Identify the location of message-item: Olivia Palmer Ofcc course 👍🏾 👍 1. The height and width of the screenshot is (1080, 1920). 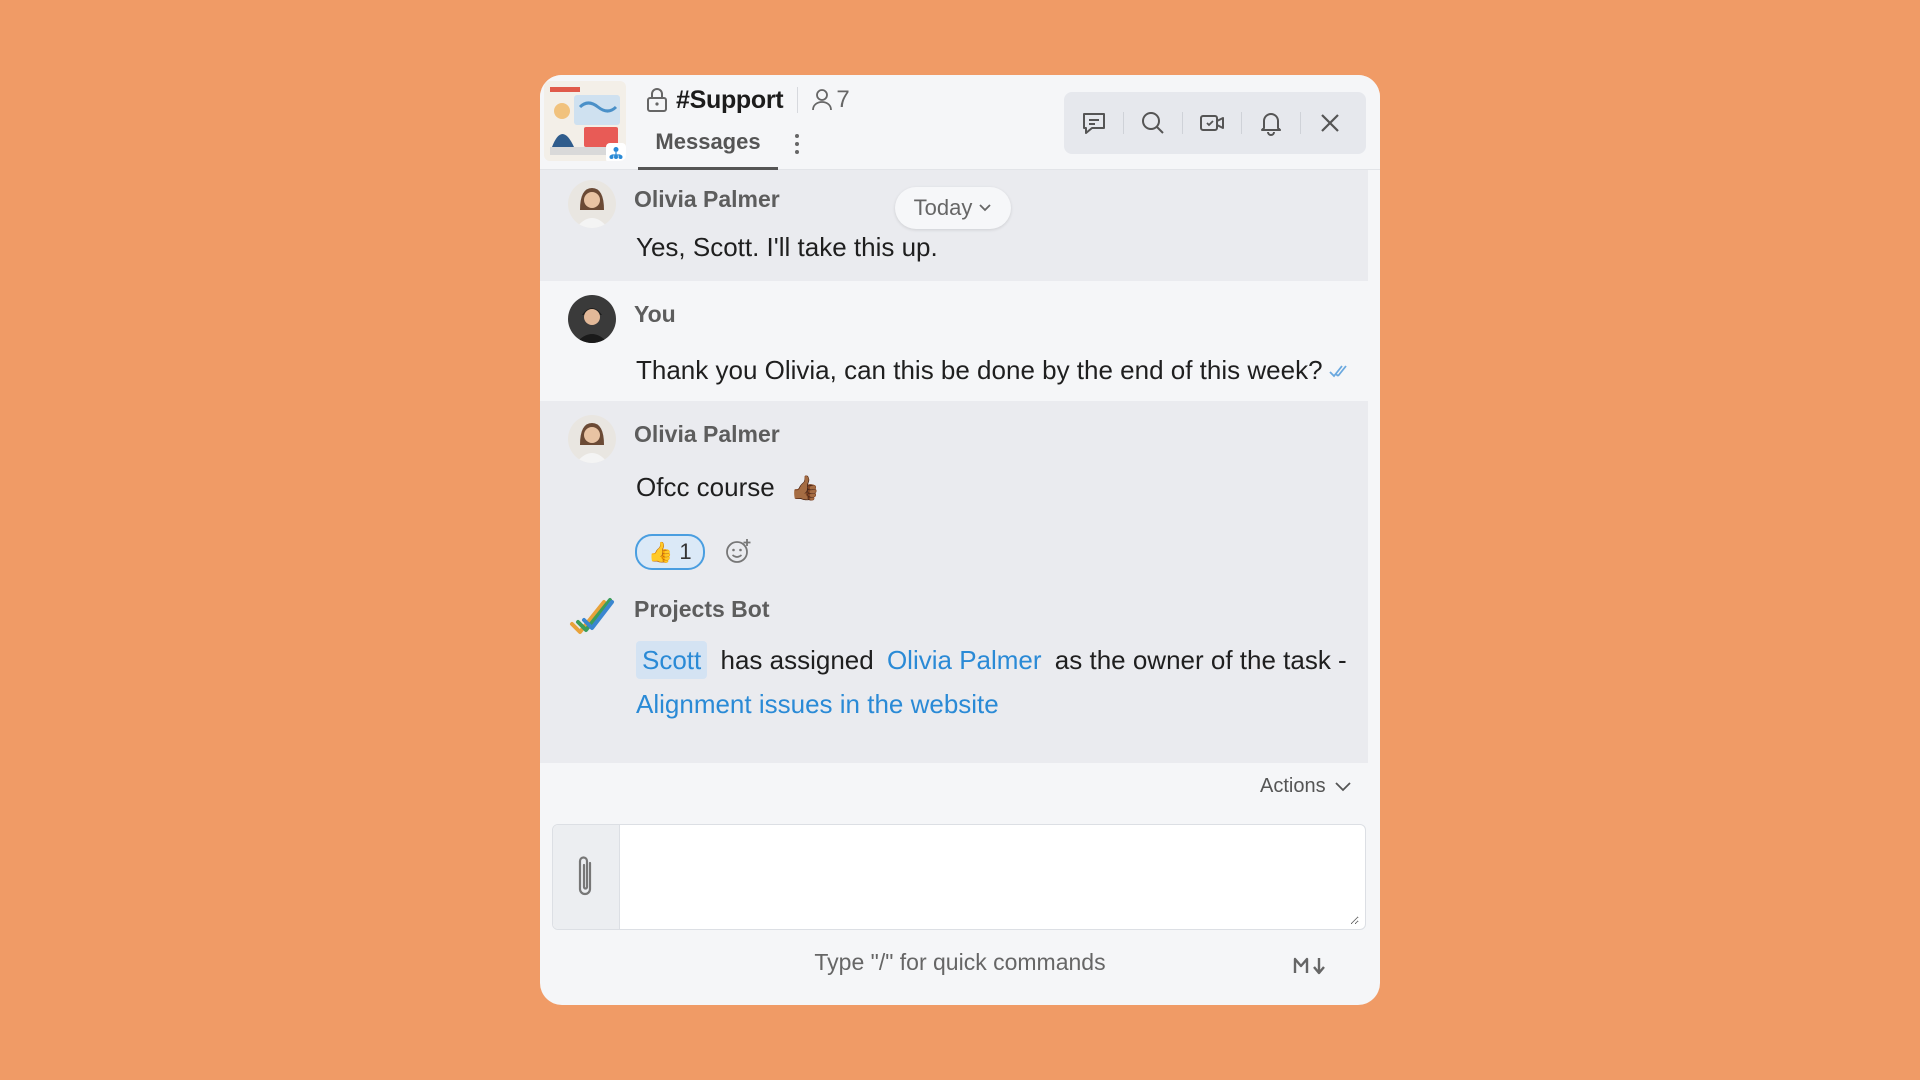
(954, 489).